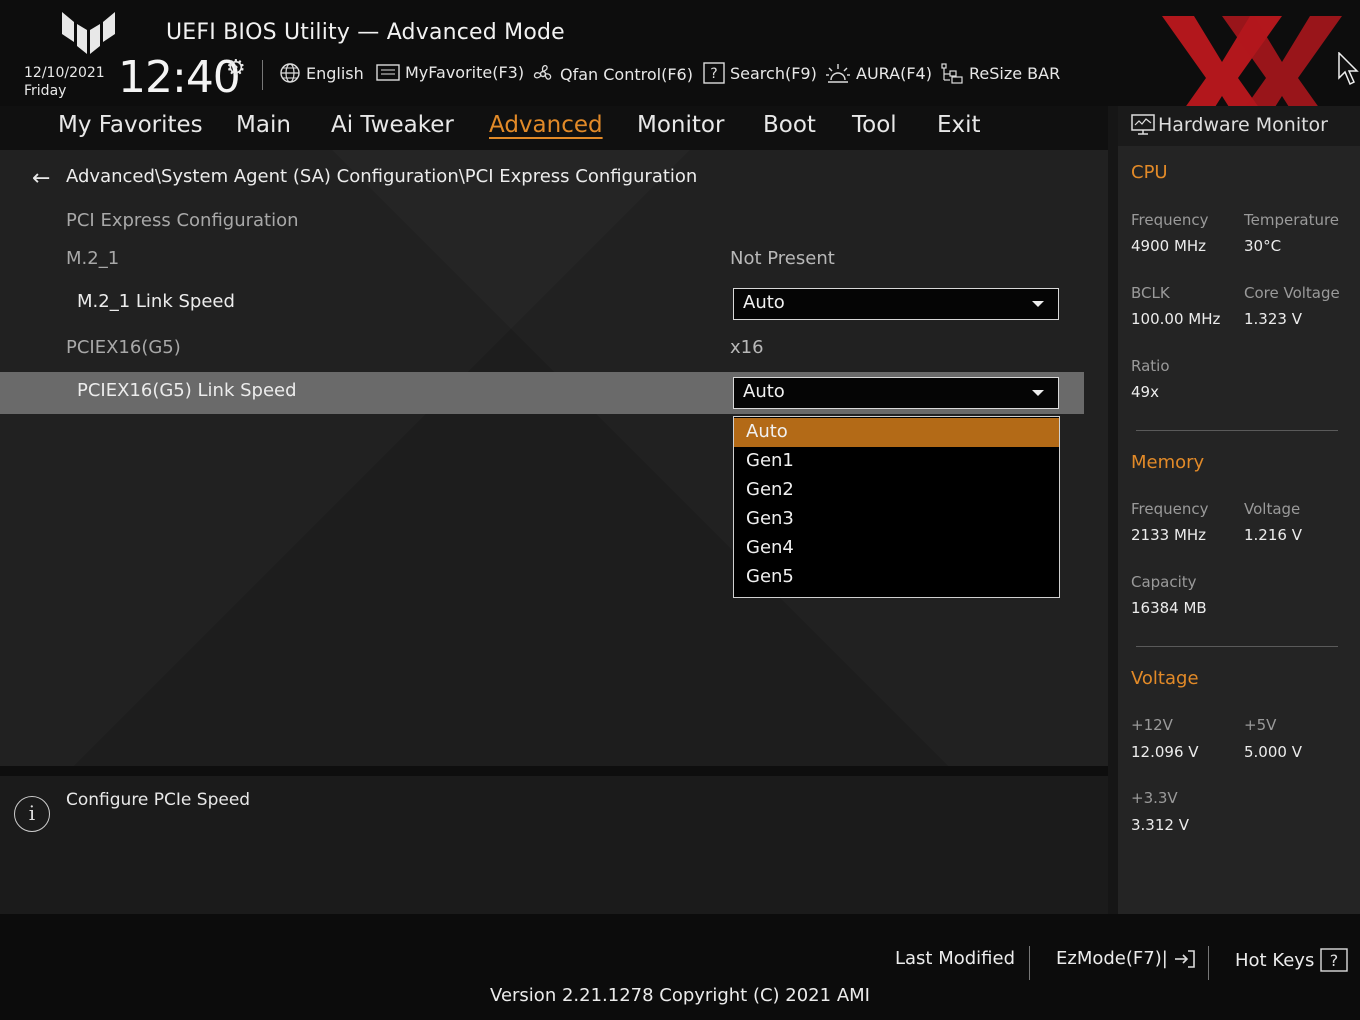  I want to click on cpu-frequency-value: 4900 MHz, so click(1169, 246).